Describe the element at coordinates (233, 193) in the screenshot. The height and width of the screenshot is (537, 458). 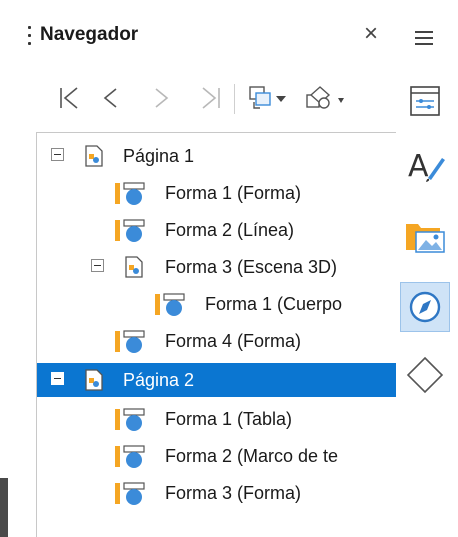
I see `tree-item-label: Forma 1 (Forma)` at that location.